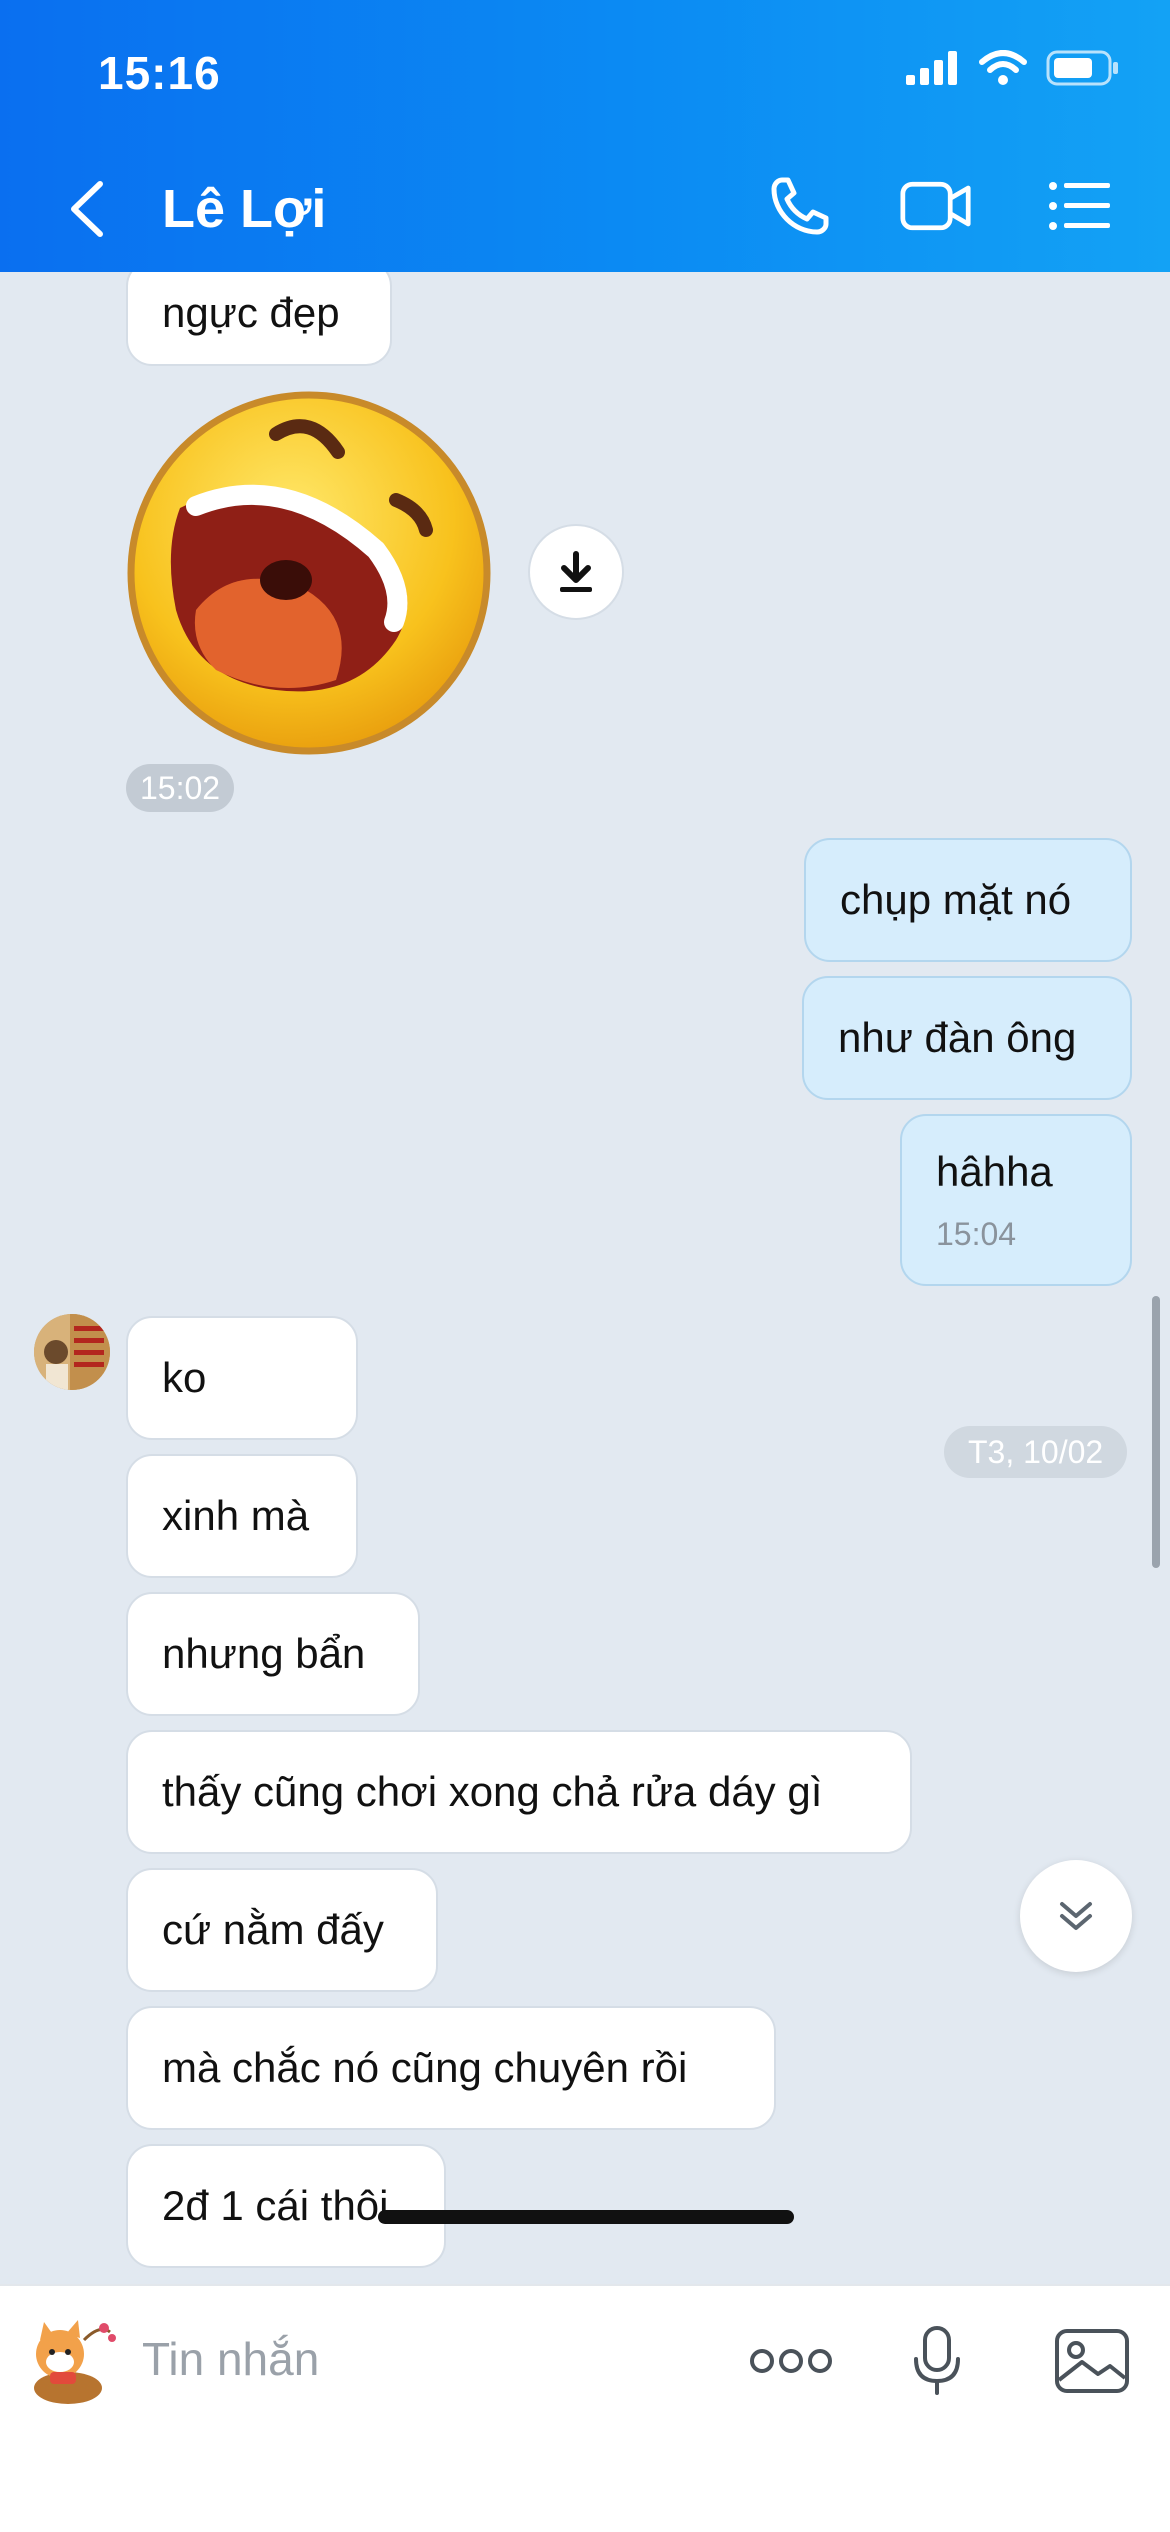 The height and width of the screenshot is (2532, 1170). Describe the element at coordinates (1082, 68) in the screenshot. I see `battery-icon` at that location.